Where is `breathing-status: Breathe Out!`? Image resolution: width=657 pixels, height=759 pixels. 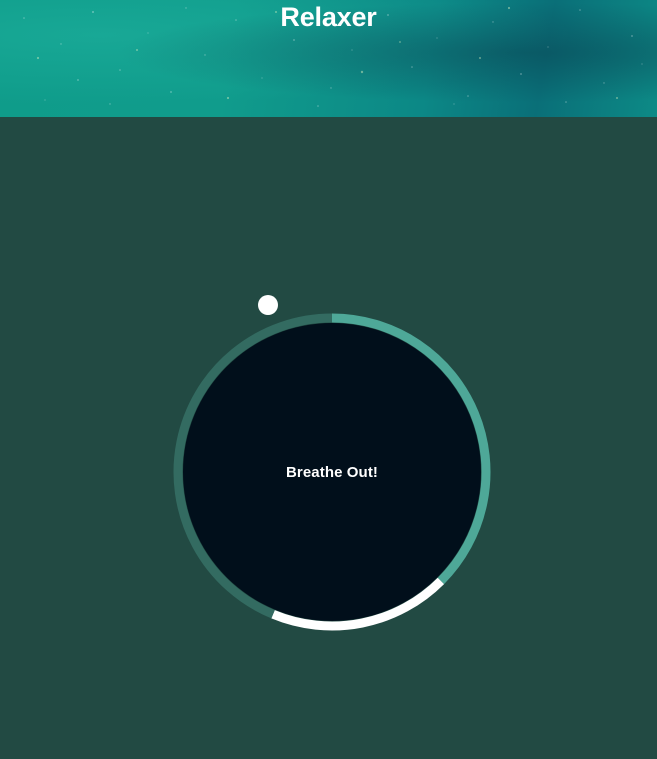
breathing-status: Breathe Out! is located at coordinates (332, 472).